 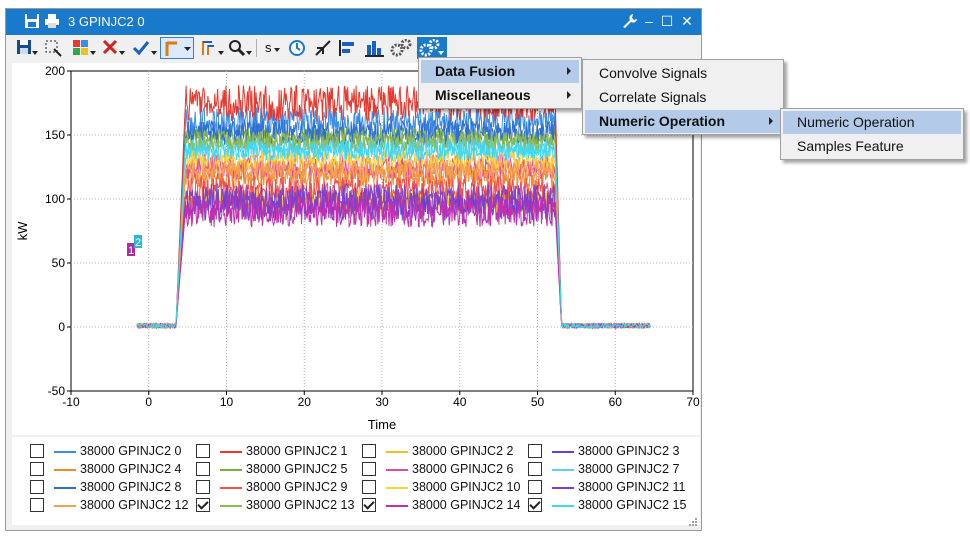 I want to click on cursor-button, so click(x=177, y=48).